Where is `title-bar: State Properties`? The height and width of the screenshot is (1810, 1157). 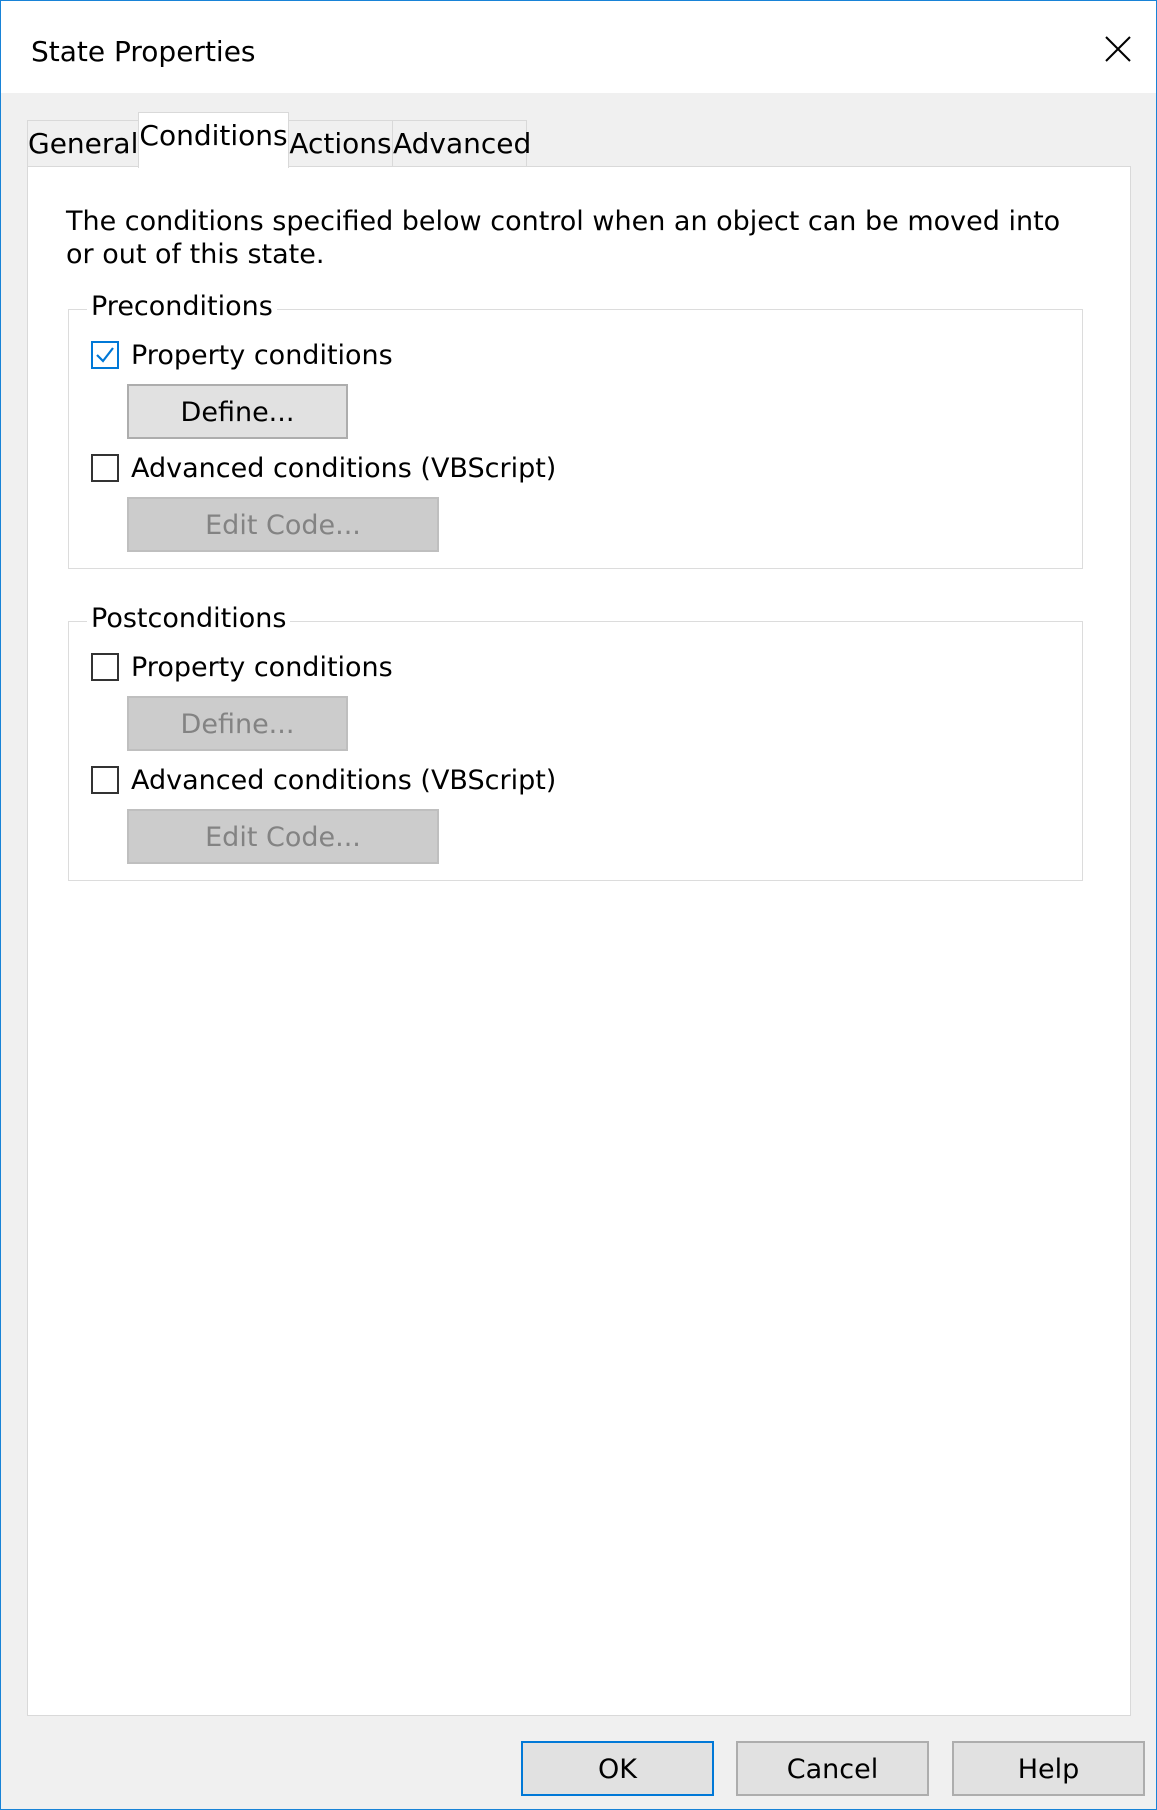
title-bar: State Properties is located at coordinates (578, 47).